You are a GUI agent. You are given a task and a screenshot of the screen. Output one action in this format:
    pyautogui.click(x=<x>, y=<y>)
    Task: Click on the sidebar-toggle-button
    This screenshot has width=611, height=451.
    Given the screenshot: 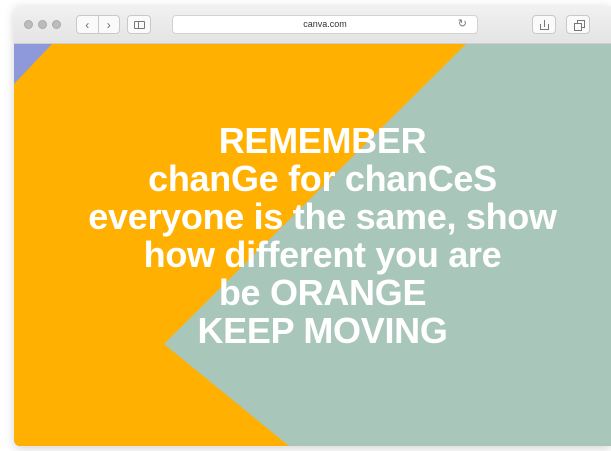 What is the action you would take?
    pyautogui.click(x=139, y=24)
    